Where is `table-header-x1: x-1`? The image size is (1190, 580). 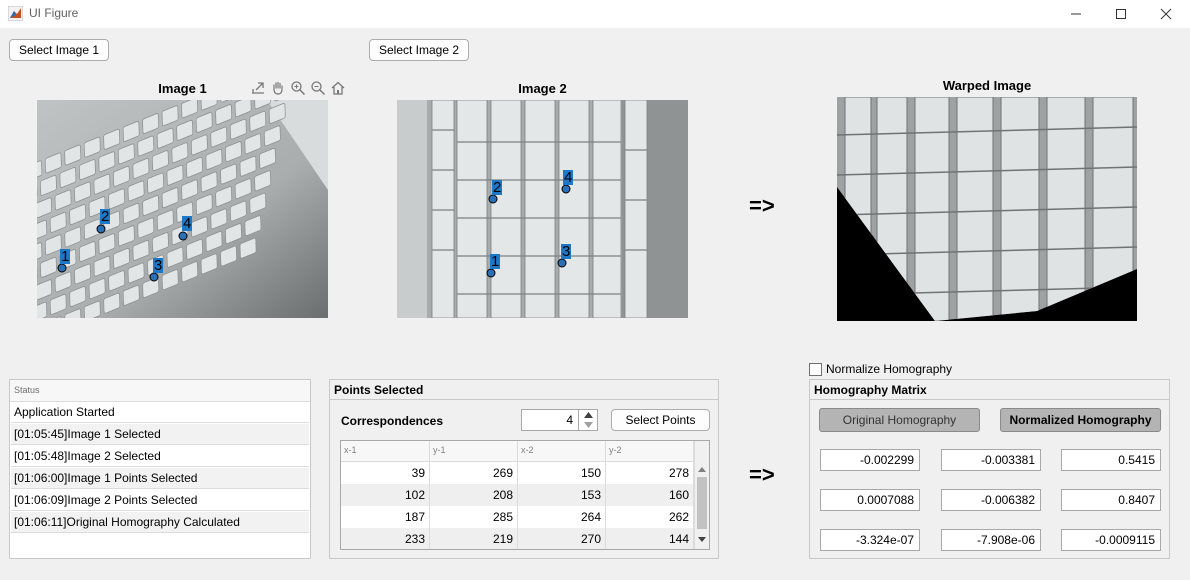 table-header-x1: x-1 is located at coordinates (385, 451).